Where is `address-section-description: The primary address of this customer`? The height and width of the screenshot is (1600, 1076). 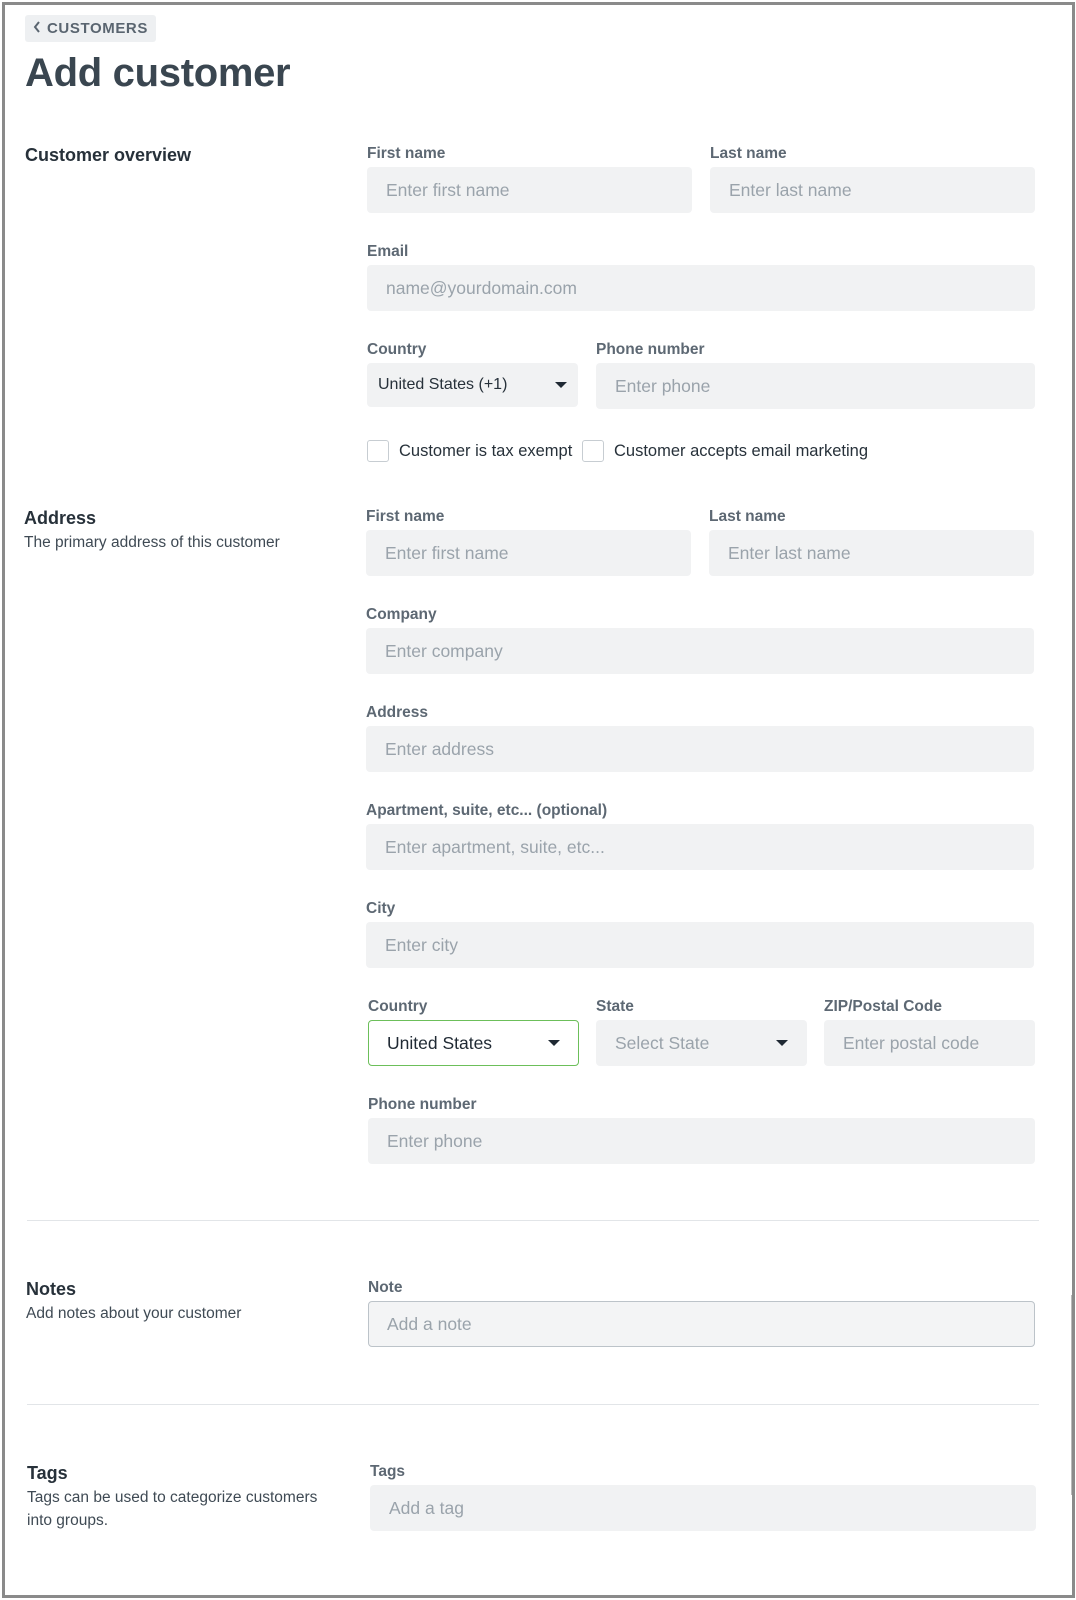 address-section-description: The primary address of this customer is located at coordinates (152, 542).